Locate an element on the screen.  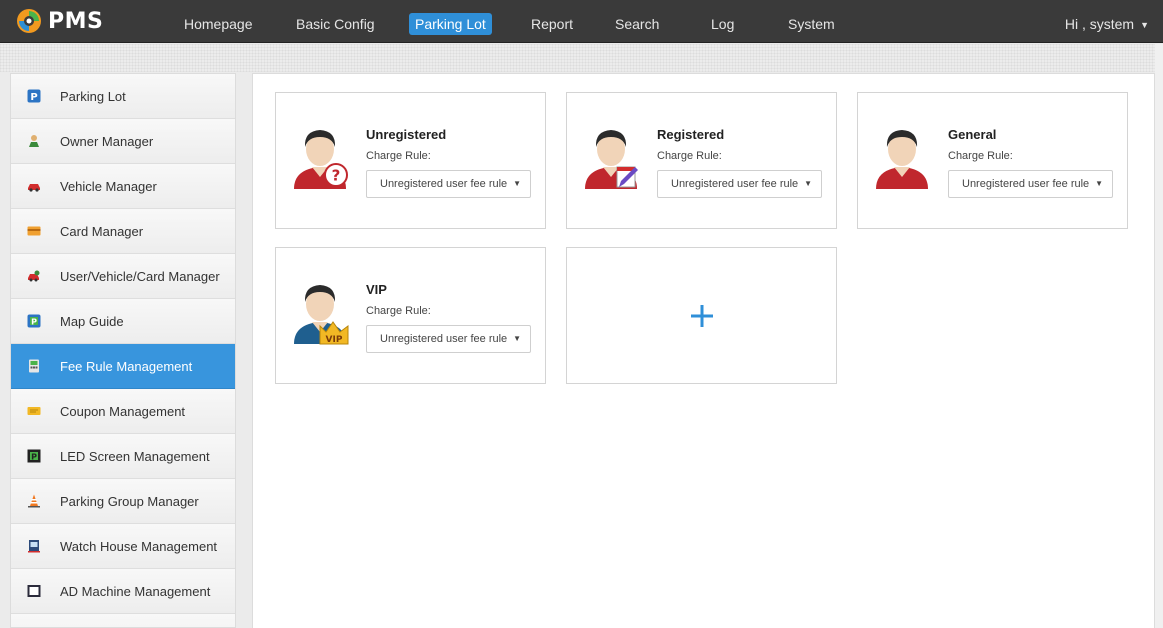
sidebar-item-card-manager: Card Manager is located at coordinates (123, 231).